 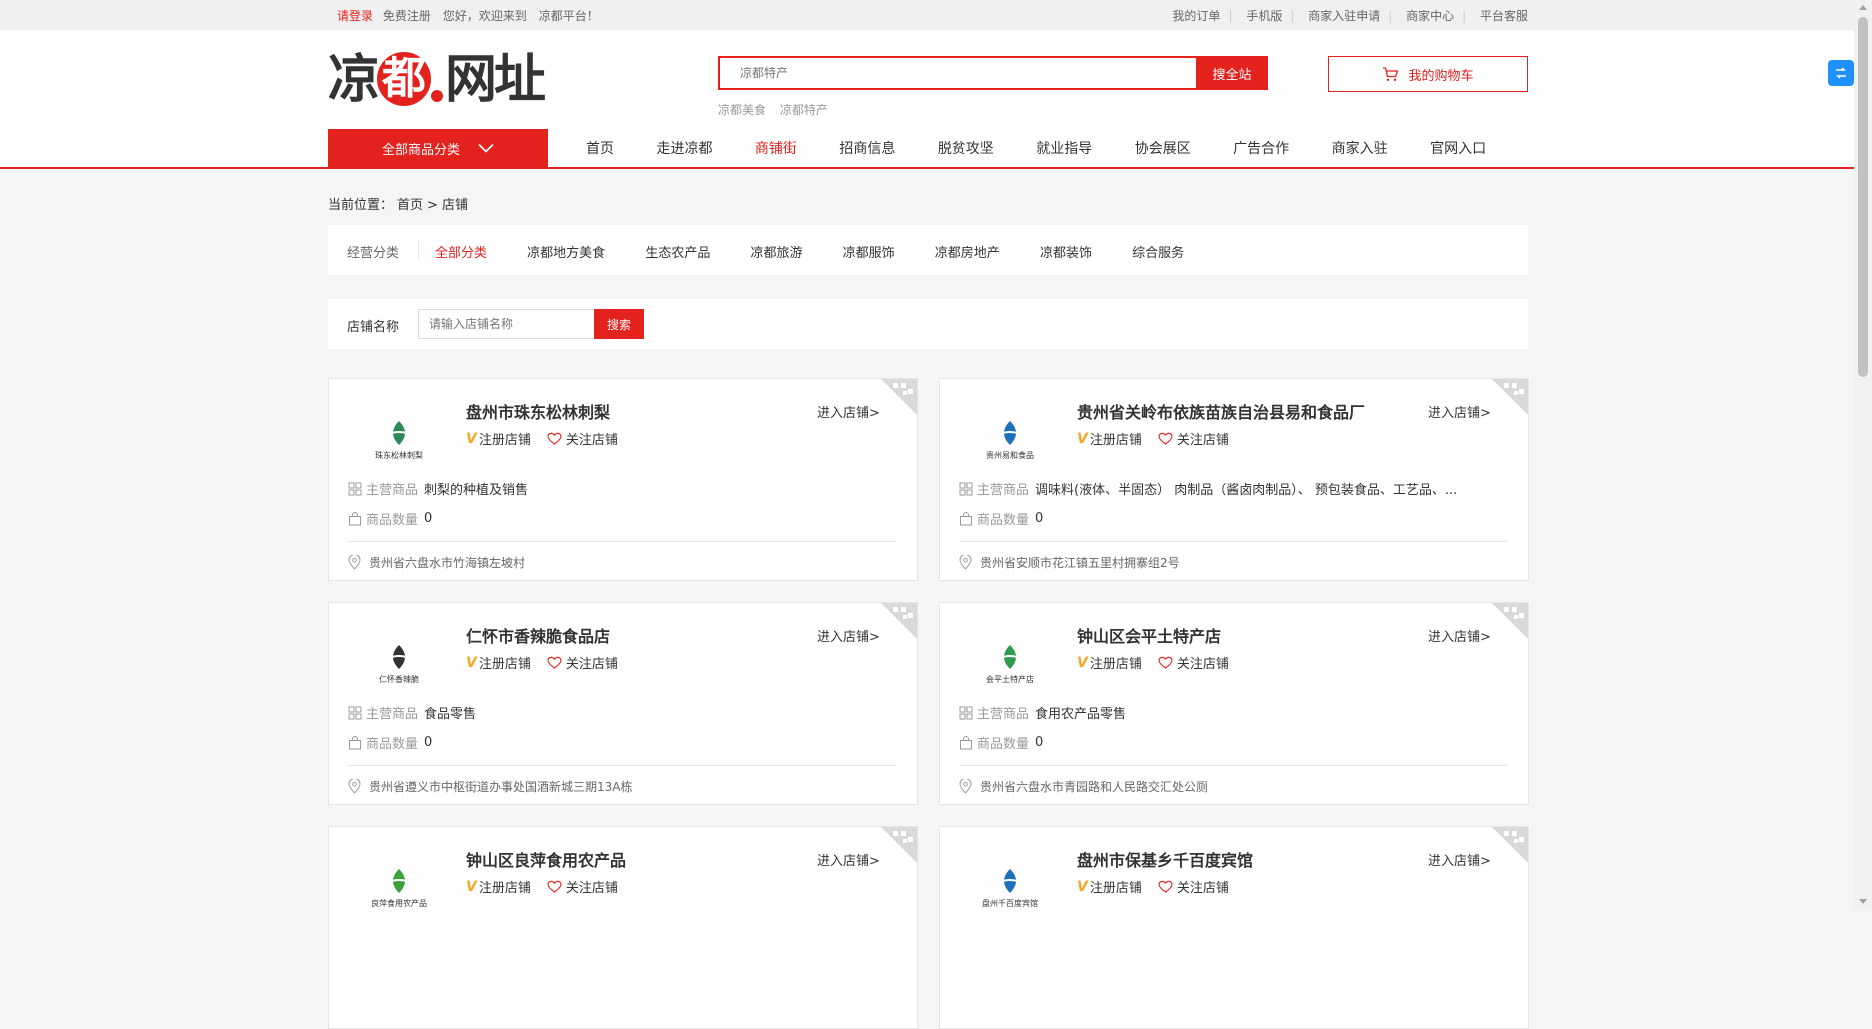 What do you see at coordinates (966, 148) in the screenshot?
I see `nav-item-poverty: 脱贫攻坚` at bounding box center [966, 148].